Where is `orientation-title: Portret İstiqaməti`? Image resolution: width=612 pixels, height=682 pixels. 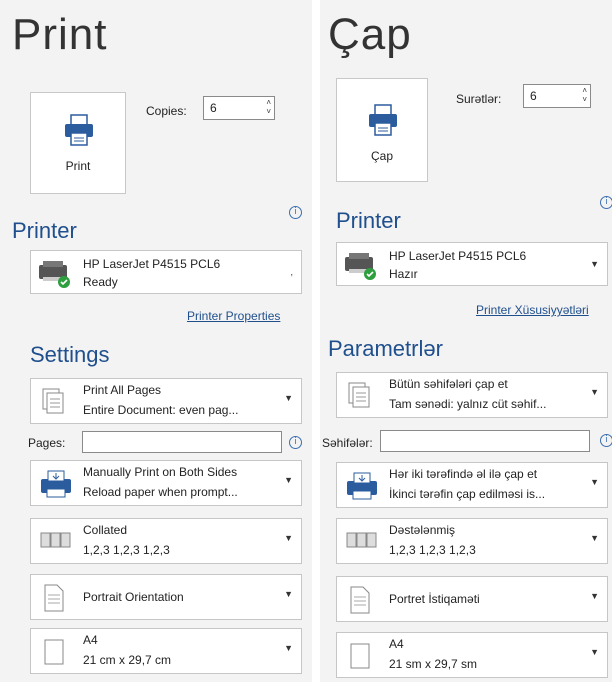
orientation-title: Portret İstiqaməti is located at coordinates (434, 599).